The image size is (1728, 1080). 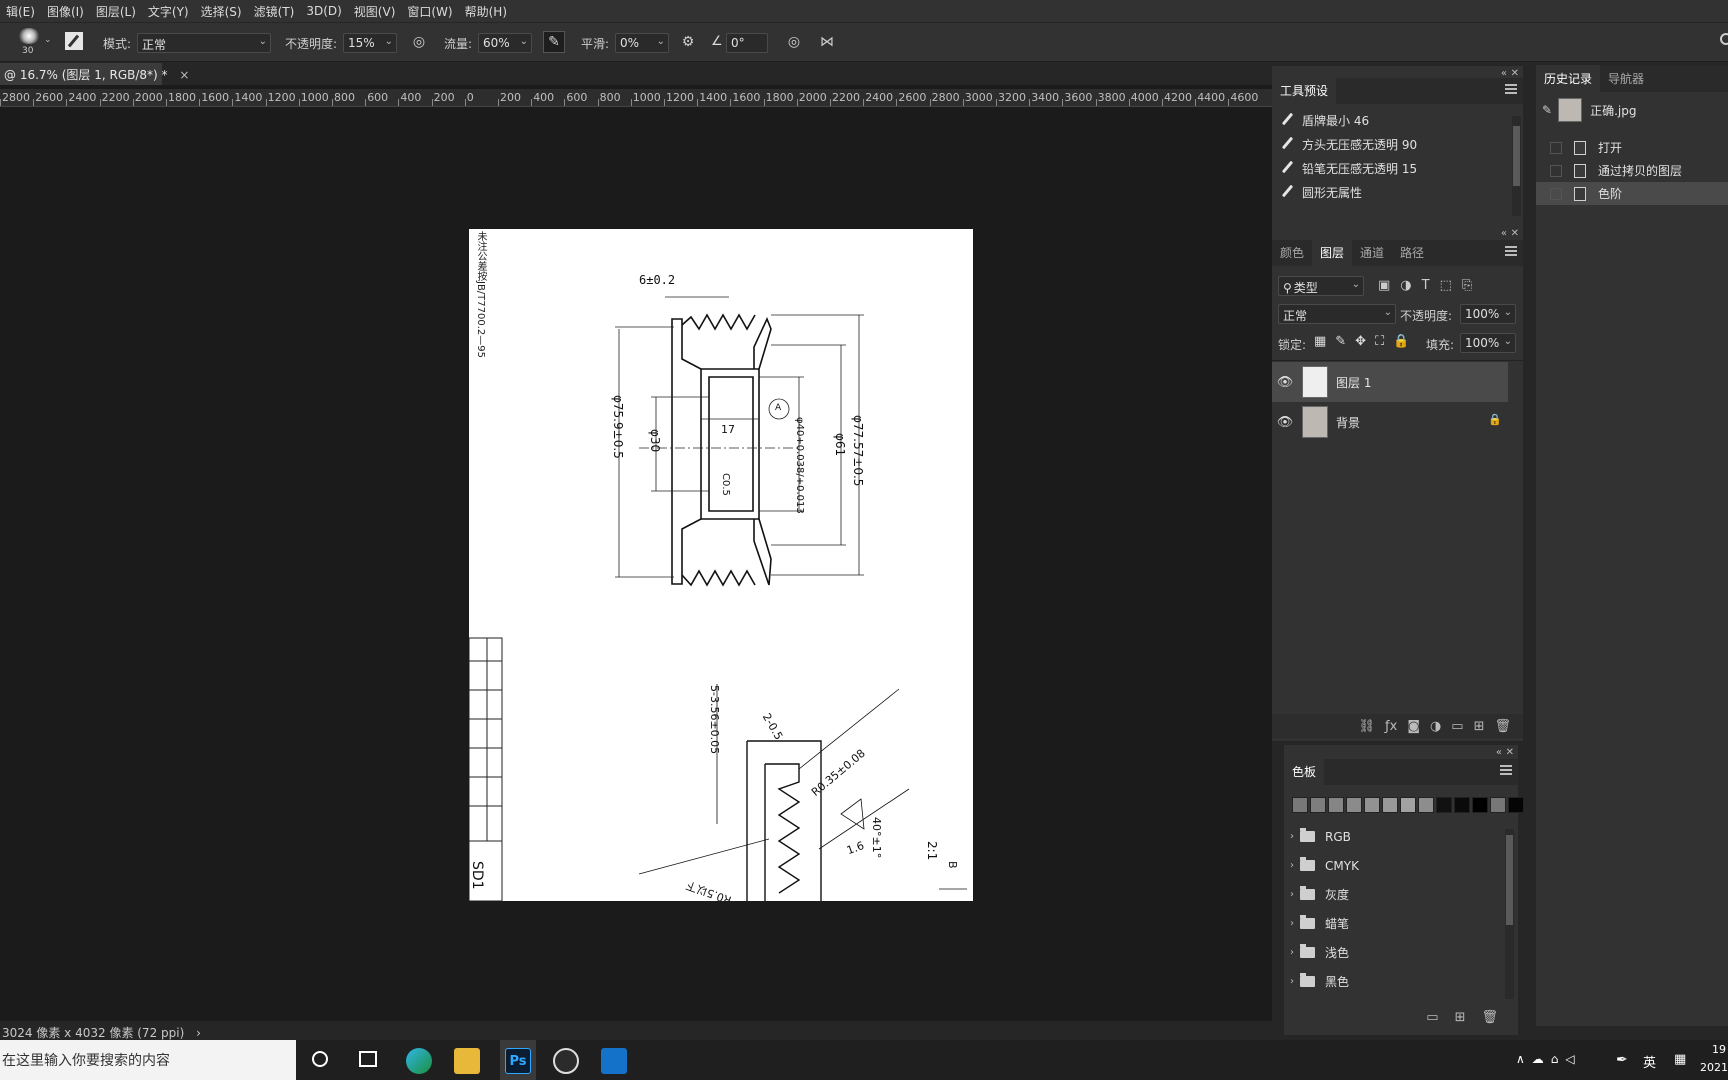 What do you see at coordinates (1321, 286) in the screenshot?
I see `layer-filter-select: ⚲ 类型 ⌄` at bounding box center [1321, 286].